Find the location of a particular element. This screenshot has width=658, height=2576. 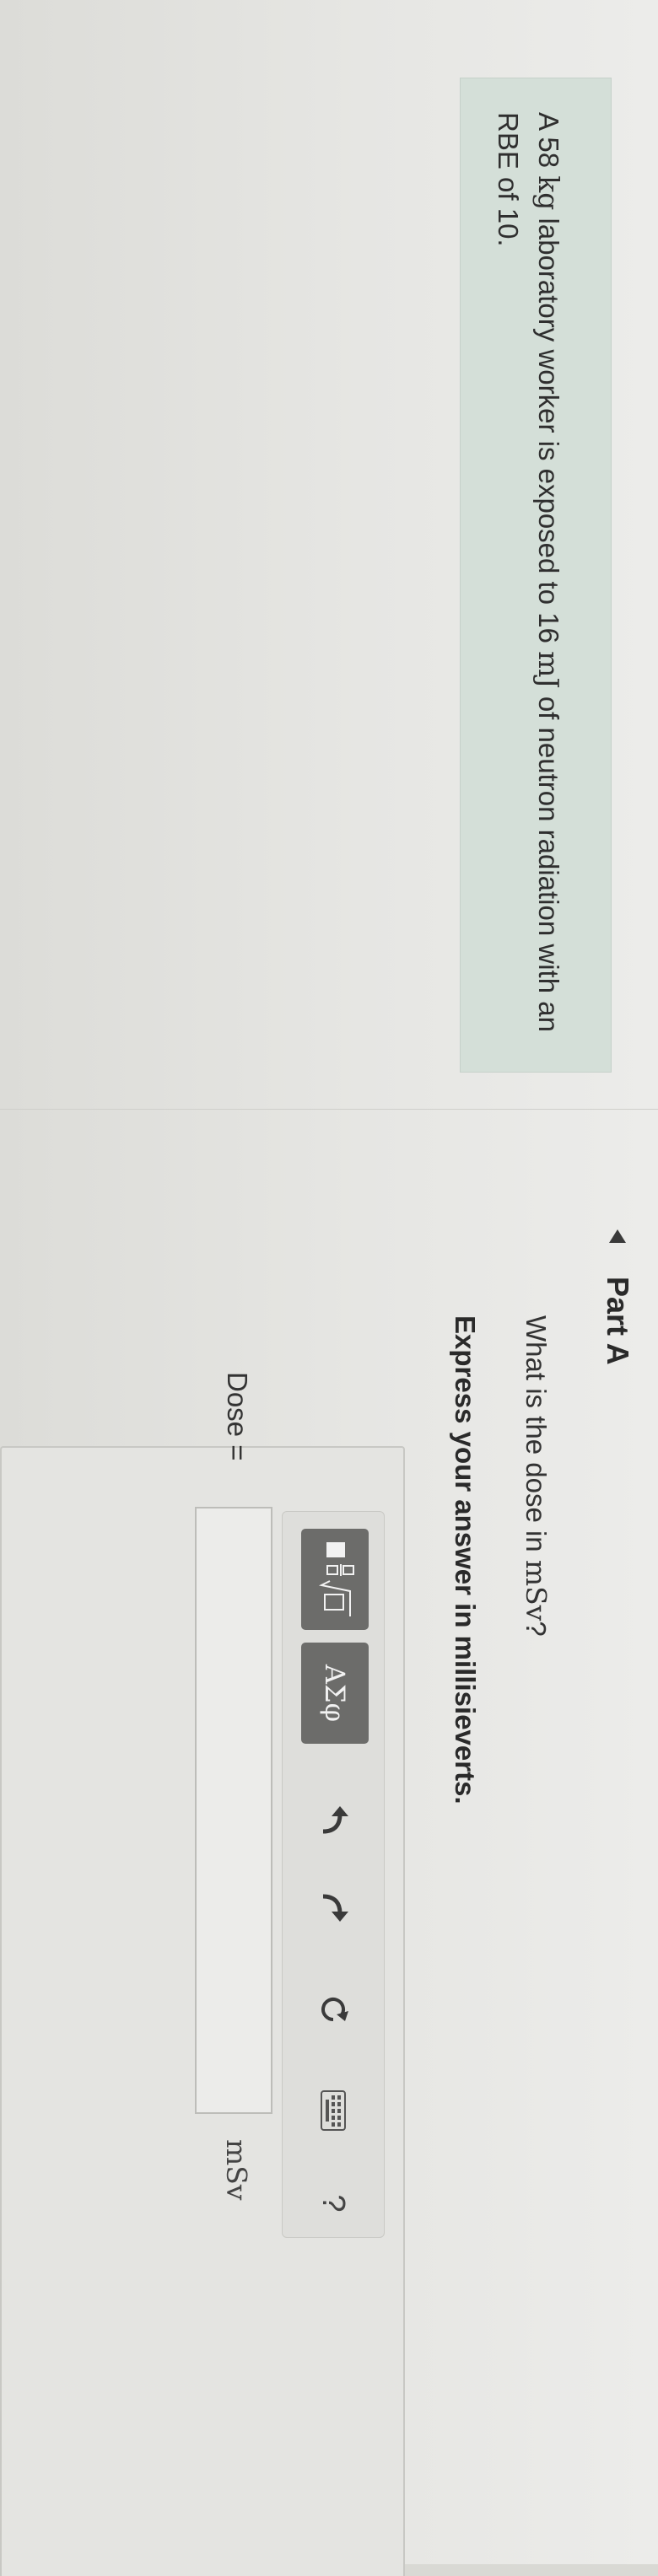

undo-button is located at coordinates (333, 1820).